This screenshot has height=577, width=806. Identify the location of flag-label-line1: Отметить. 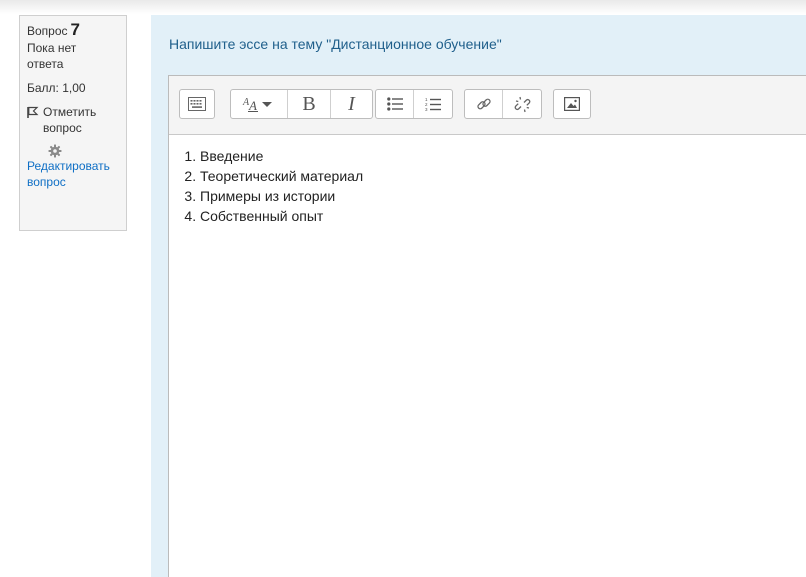
(70, 112).